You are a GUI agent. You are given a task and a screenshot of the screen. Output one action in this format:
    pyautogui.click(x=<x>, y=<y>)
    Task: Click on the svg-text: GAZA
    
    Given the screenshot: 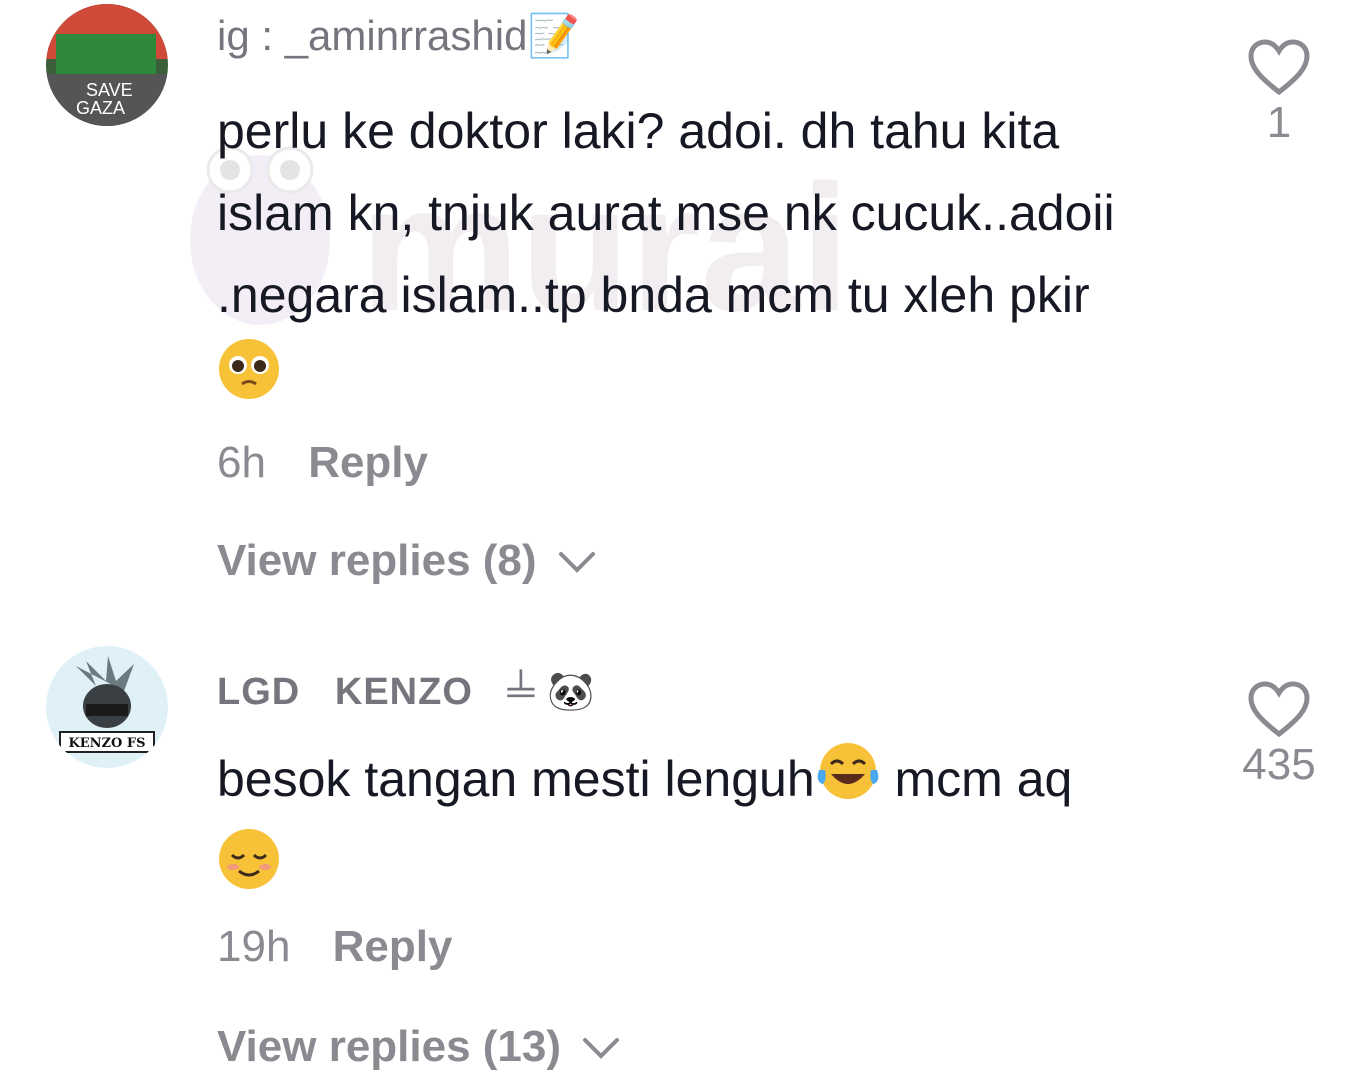 What is the action you would take?
    pyautogui.click(x=100, y=108)
    